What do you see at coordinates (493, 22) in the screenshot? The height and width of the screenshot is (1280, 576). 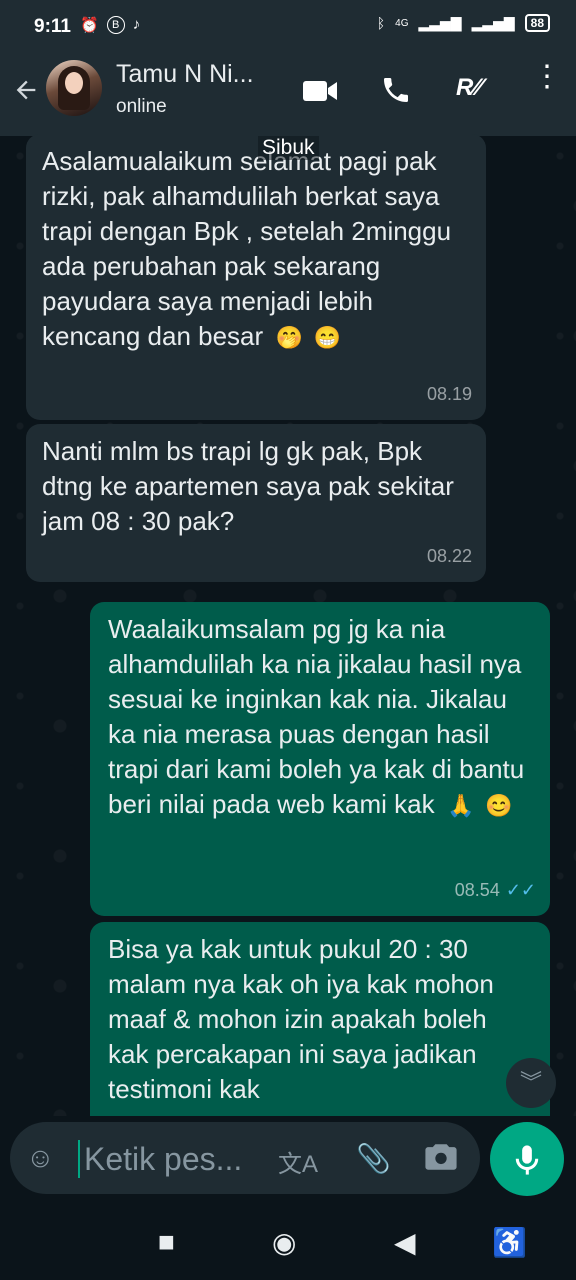 I see `signal-icon-2: ▂▃▅▇` at bounding box center [493, 22].